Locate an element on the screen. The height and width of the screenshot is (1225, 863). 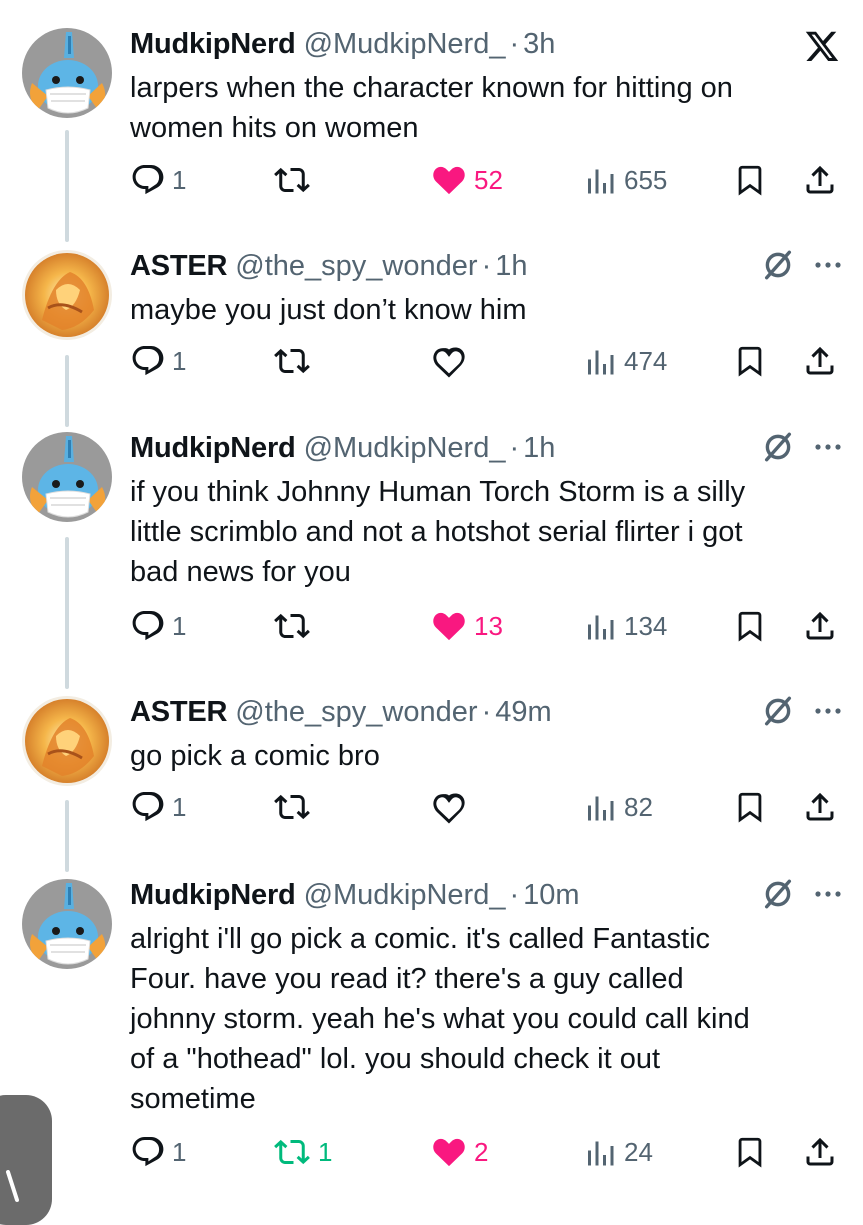
action-bar: 1 82 is located at coordinates (486, 807).